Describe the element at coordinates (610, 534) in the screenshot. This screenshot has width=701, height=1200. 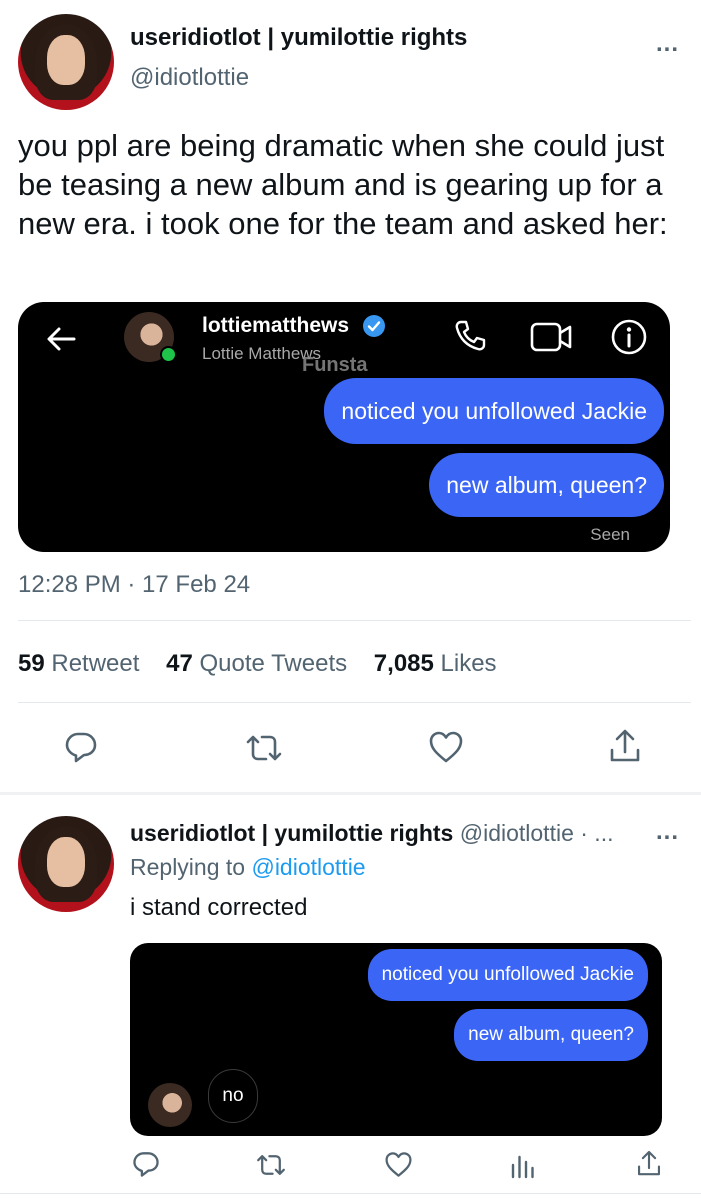
I see `seen-label: Seen` at that location.